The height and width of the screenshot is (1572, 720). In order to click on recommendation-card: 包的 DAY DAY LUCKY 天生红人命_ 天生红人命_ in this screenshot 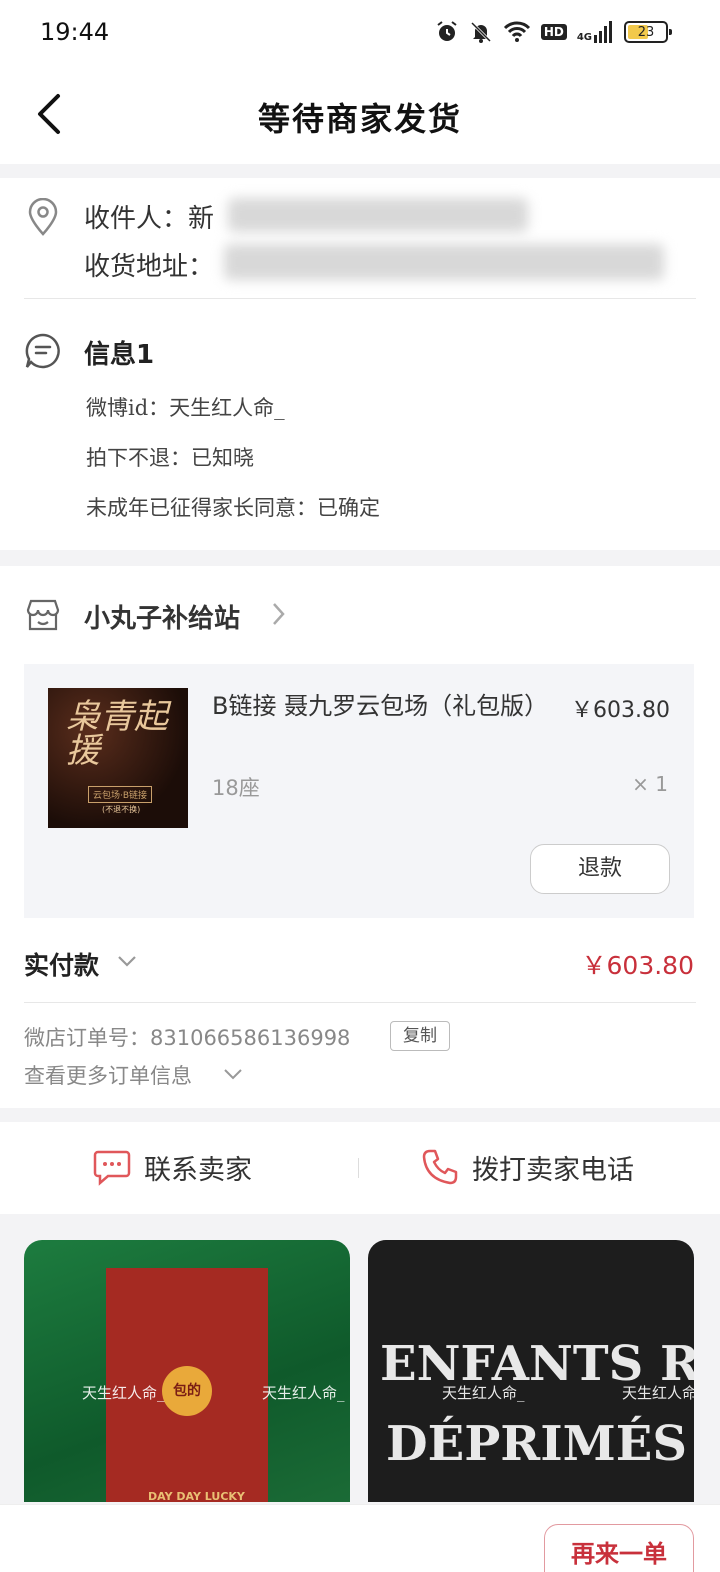, I will do `click(187, 1371)`.